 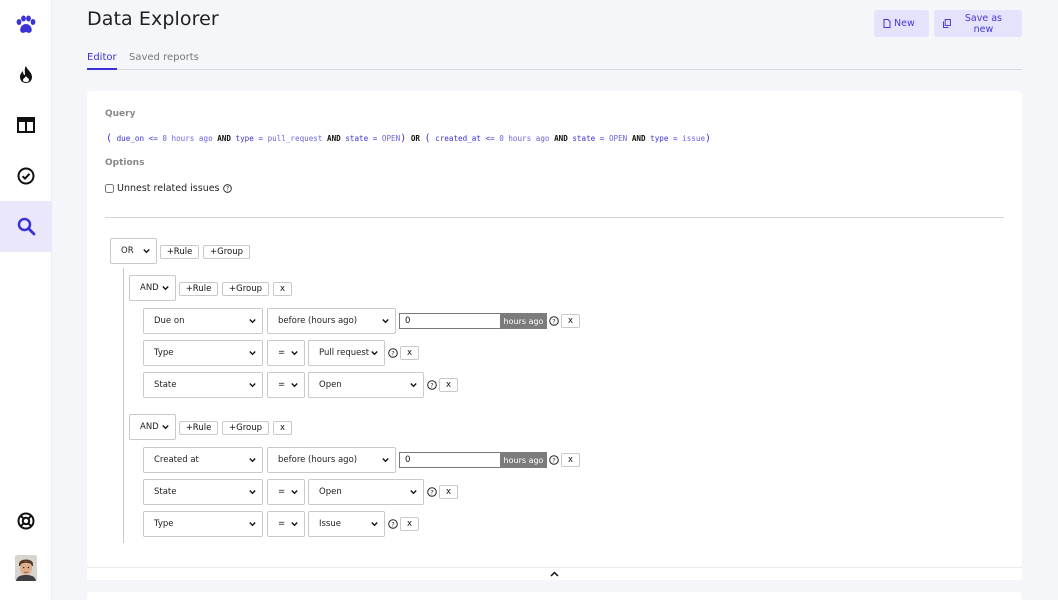 I want to click on rule-value-select: Pull request, so click(x=346, y=353).